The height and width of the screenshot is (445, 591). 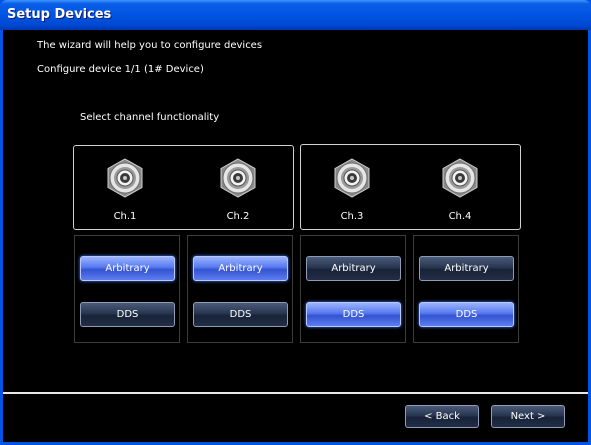 I want to click on ch2-arbitrary-button: Arbitrary, so click(x=240, y=268).